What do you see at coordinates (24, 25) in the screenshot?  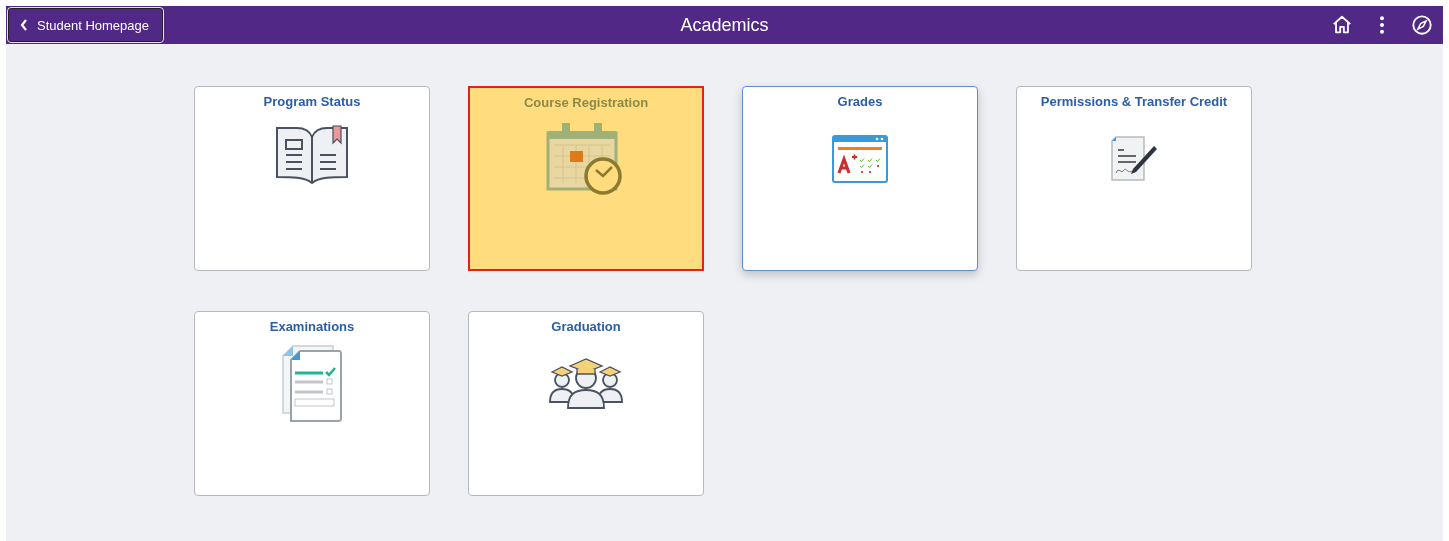 I see `chevron-icon` at bounding box center [24, 25].